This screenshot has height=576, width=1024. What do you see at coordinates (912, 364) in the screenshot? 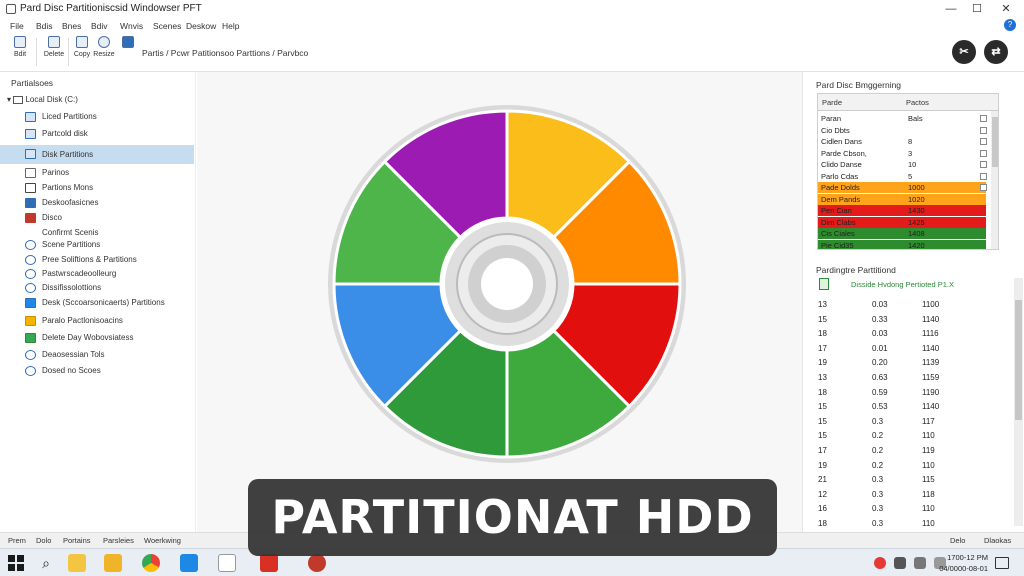
I see `list-item: 19 0.20 1139` at bounding box center [912, 364].